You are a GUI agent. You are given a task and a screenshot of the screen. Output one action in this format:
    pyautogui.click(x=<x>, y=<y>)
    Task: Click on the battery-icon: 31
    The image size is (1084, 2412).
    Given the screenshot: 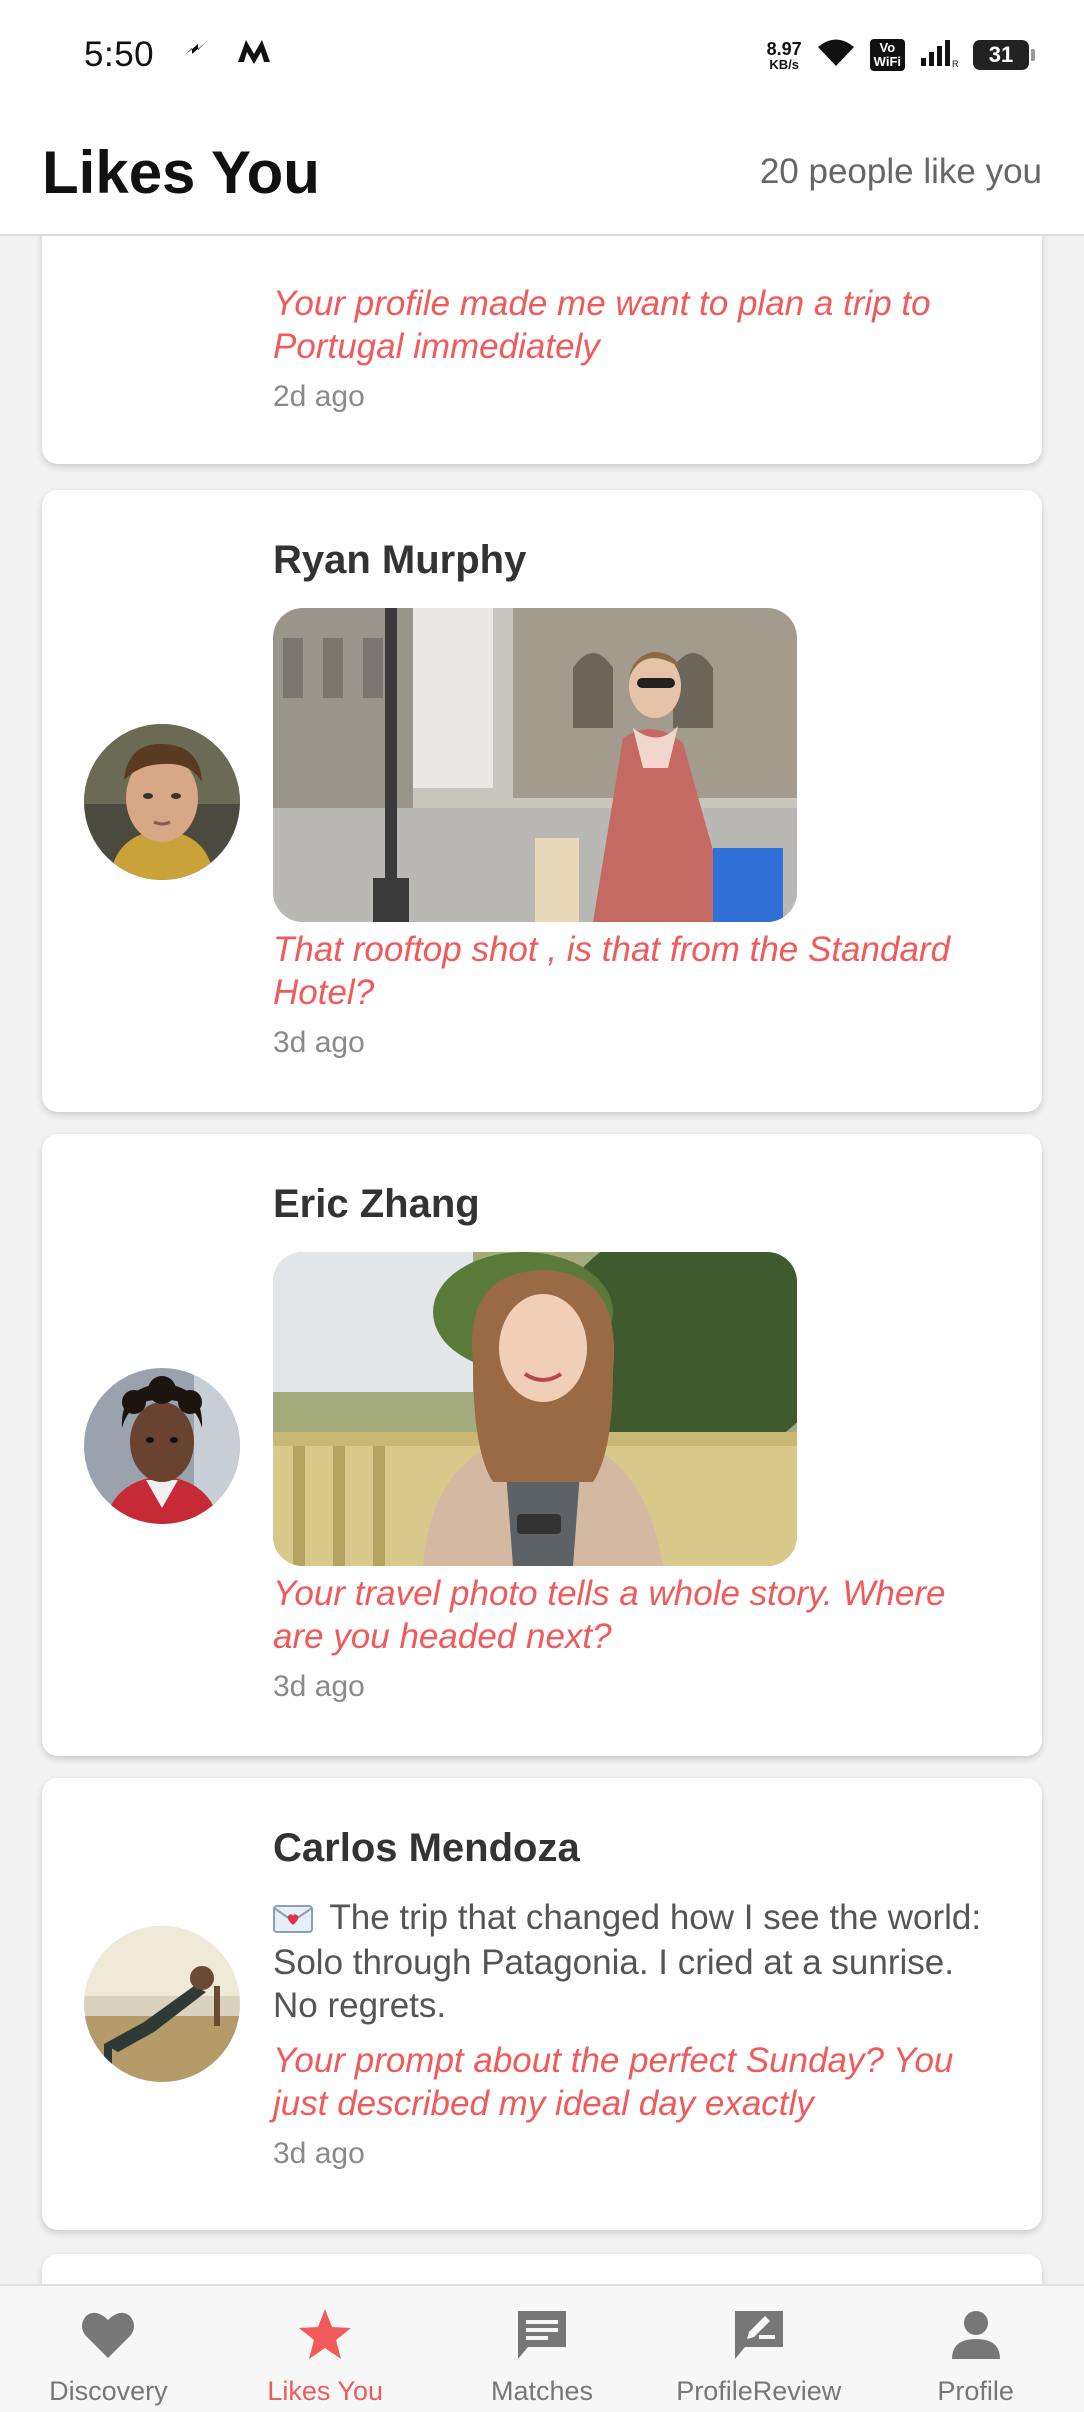 What is the action you would take?
    pyautogui.click(x=1004, y=55)
    